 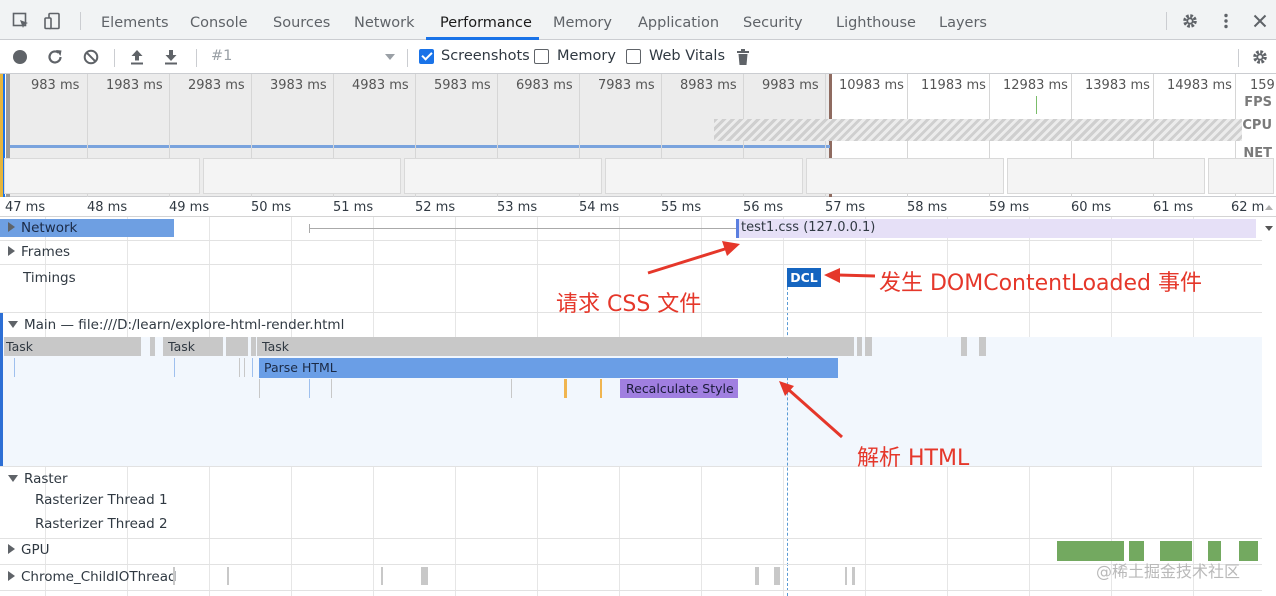 What do you see at coordinates (135, 20) in the screenshot?
I see `tab-elements: Elements` at bounding box center [135, 20].